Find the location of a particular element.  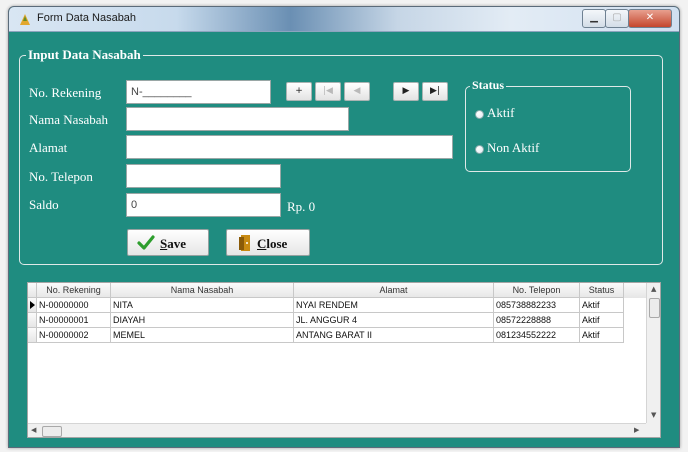

previous-record-icon: ◀ is located at coordinates (357, 91).